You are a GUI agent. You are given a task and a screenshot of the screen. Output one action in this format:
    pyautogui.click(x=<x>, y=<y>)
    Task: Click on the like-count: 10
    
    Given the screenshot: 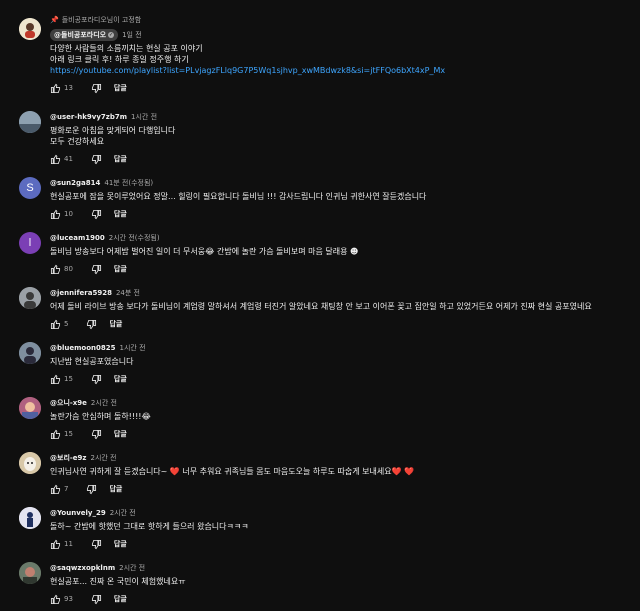 What is the action you would take?
    pyautogui.click(x=68, y=214)
    